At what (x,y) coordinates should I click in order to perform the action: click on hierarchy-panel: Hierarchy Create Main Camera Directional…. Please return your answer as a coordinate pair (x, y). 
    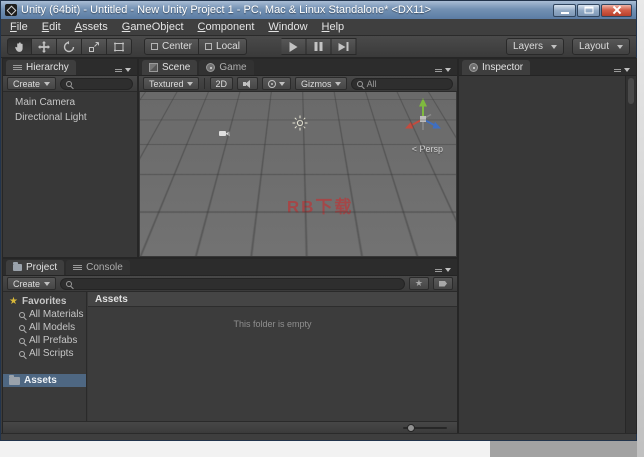
    Looking at the image, I should click on (70, 158).